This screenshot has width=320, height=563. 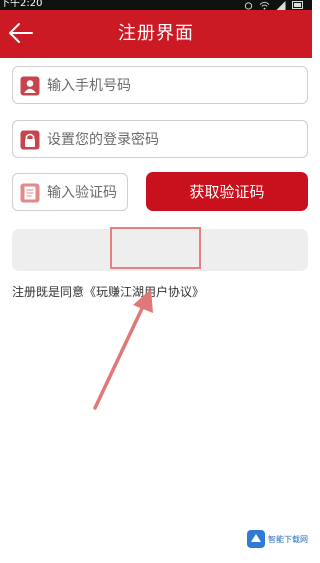 What do you see at coordinates (30, 193) in the screenshot?
I see `document-icon` at bounding box center [30, 193].